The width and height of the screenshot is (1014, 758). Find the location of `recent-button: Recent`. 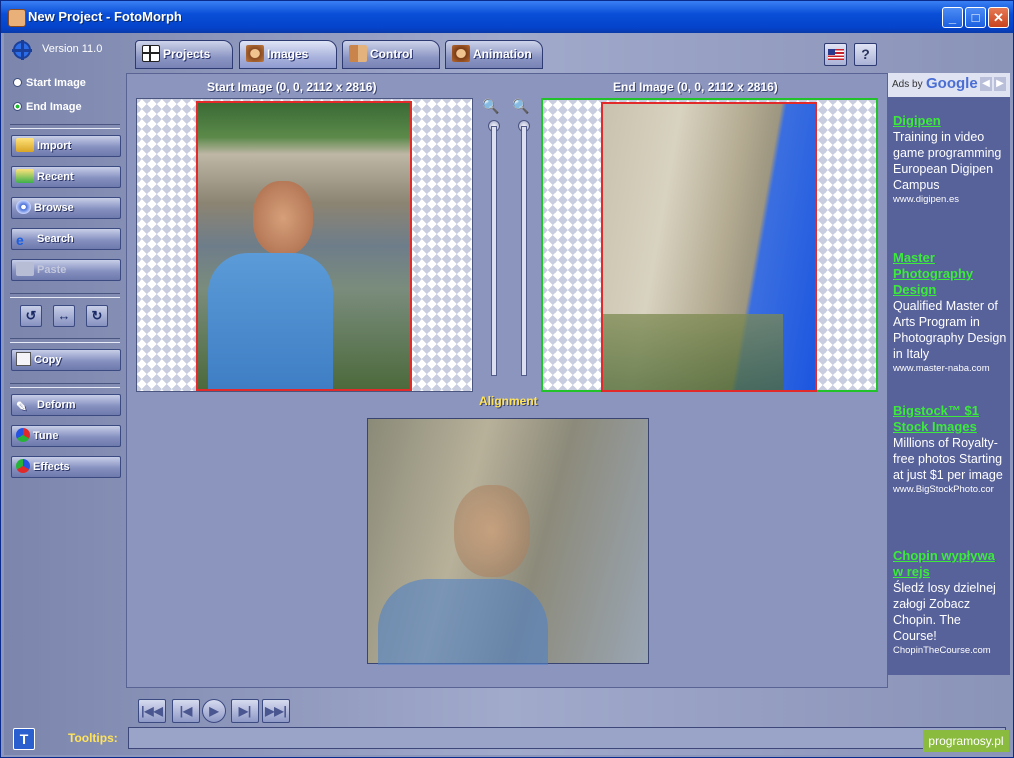

recent-button: Recent is located at coordinates (66, 177).